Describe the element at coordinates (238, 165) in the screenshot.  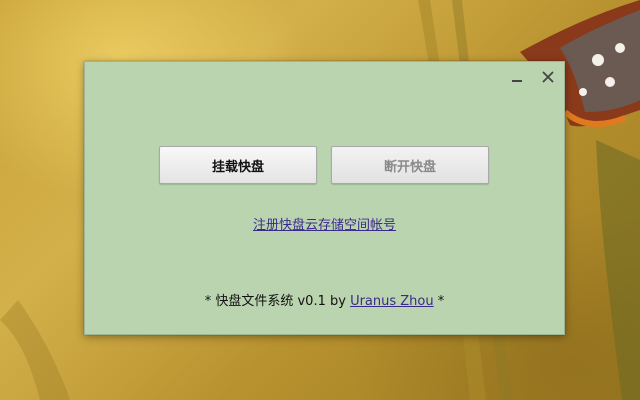
I see `mount-kuaipan-button: 挂载快盘` at that location.